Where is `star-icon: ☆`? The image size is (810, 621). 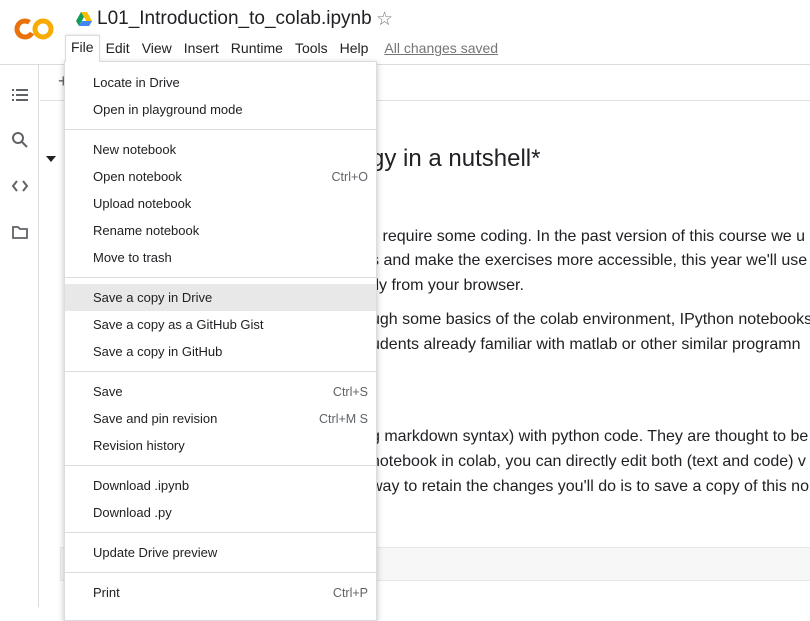
star-icon: ☆ is located at coordinates (384, 20).